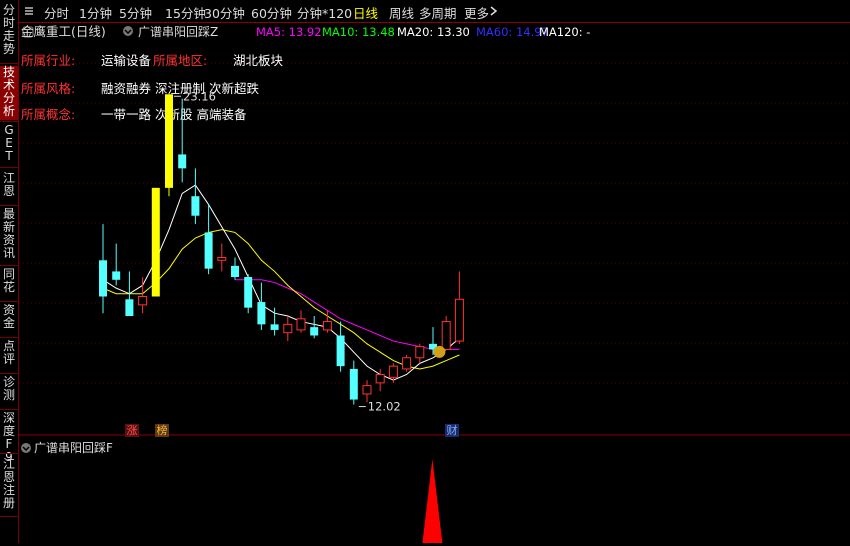 The height and width of the screenshot is (546, 850). Describe the element at coordinates (162, 430) in the screenshot. I see `marker-1: 榜` at that location.